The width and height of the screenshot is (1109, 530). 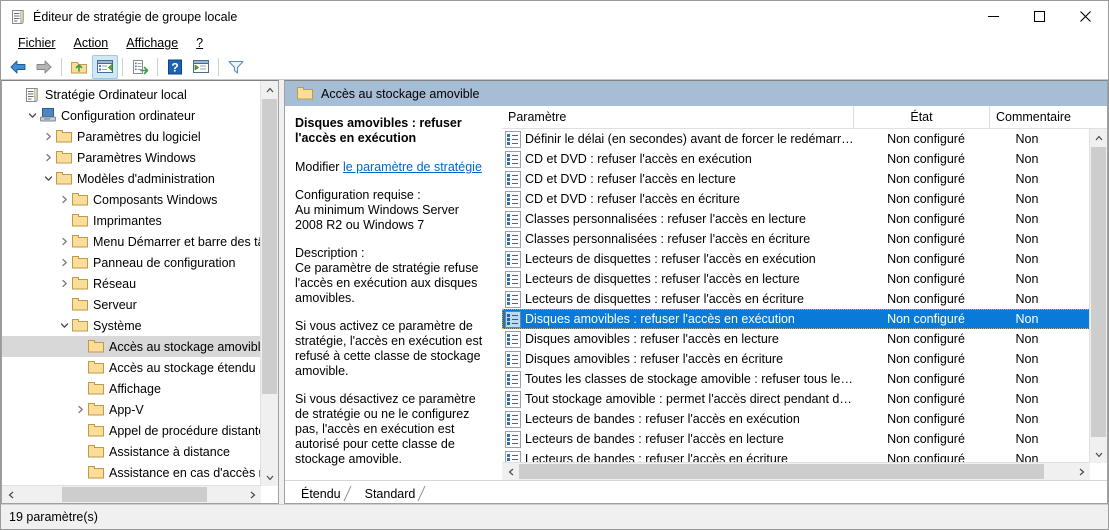 I want to click on export-list-button, so click(x=140, y=67).